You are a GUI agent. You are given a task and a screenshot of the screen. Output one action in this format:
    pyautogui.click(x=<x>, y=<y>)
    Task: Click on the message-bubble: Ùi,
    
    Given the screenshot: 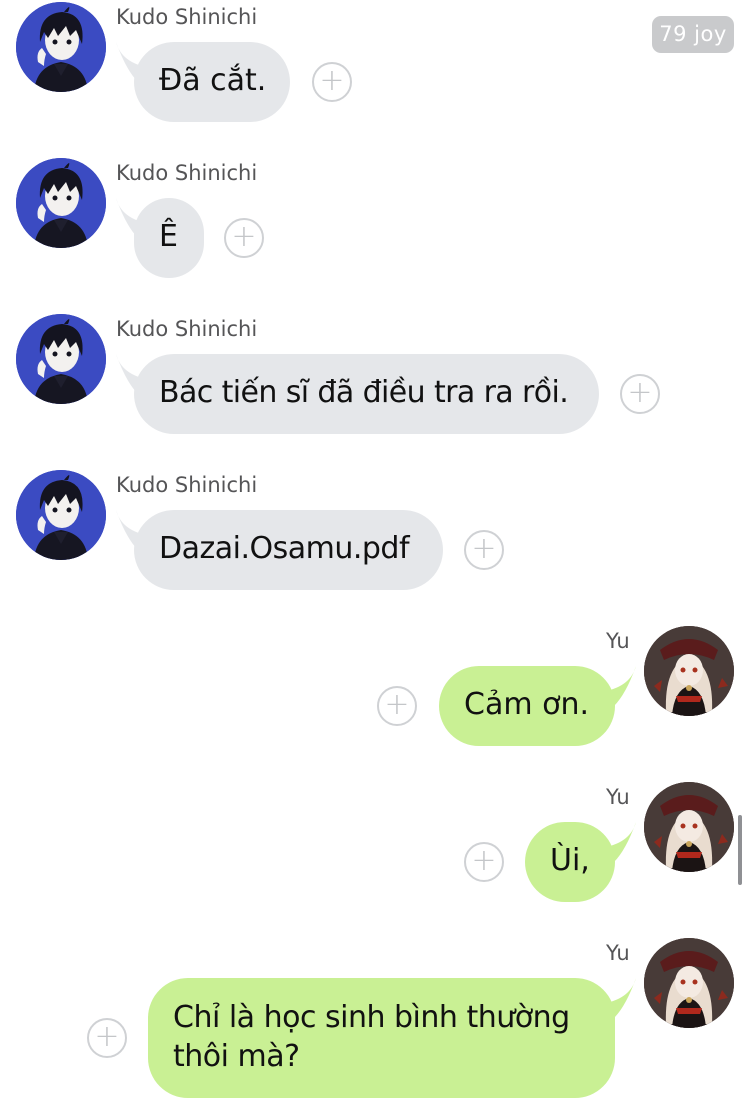 What is the action you would take?
    pyautogui.click(x=570, y=862)
    